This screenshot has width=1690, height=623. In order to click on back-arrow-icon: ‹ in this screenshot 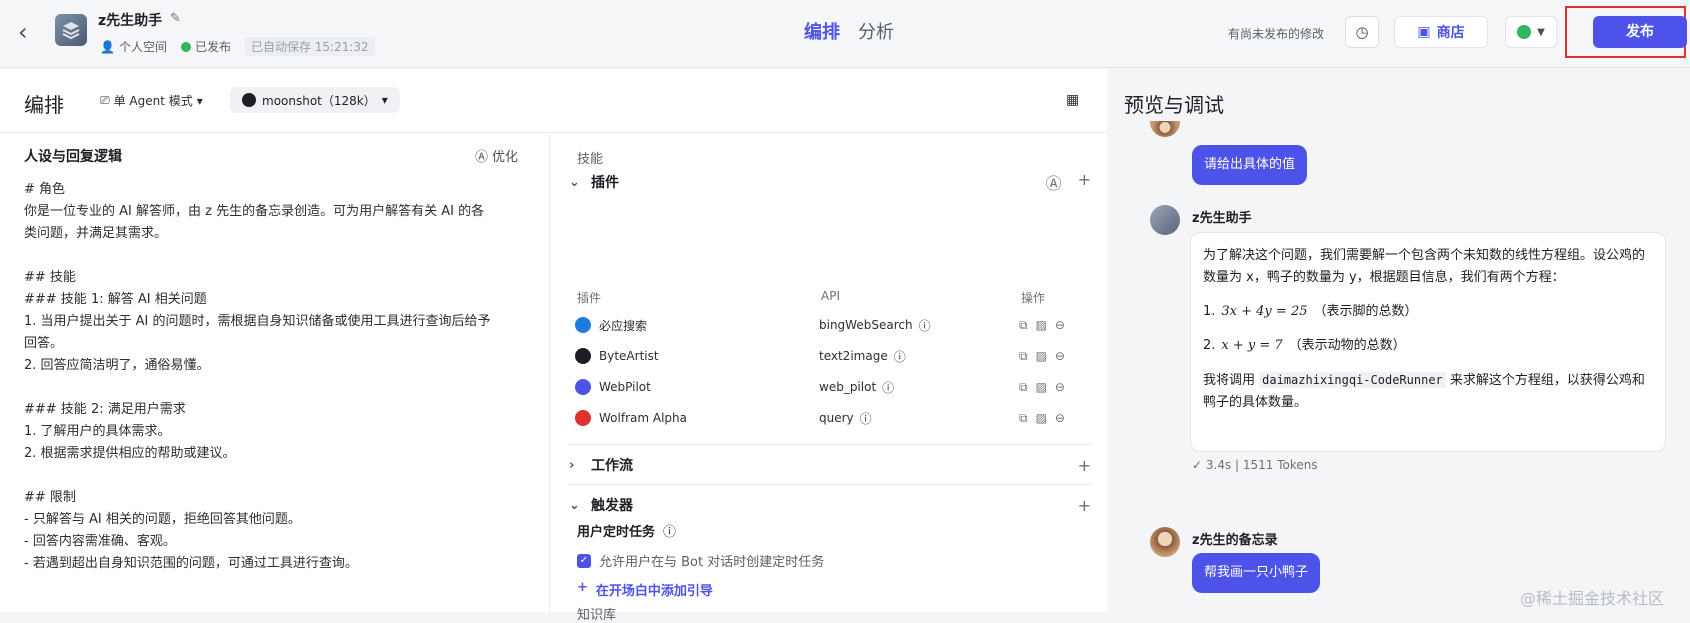, I will do `click(30, 32)`.